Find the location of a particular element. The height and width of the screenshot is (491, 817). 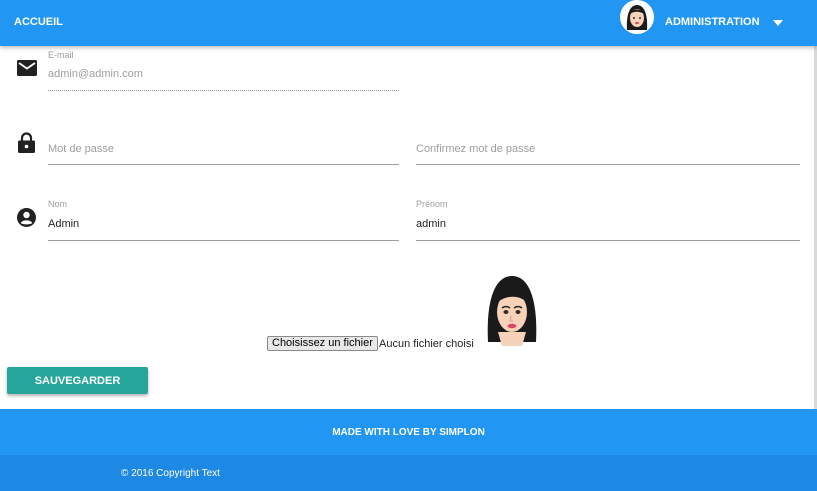

last-name-underline is located at coordinates (223, 240).